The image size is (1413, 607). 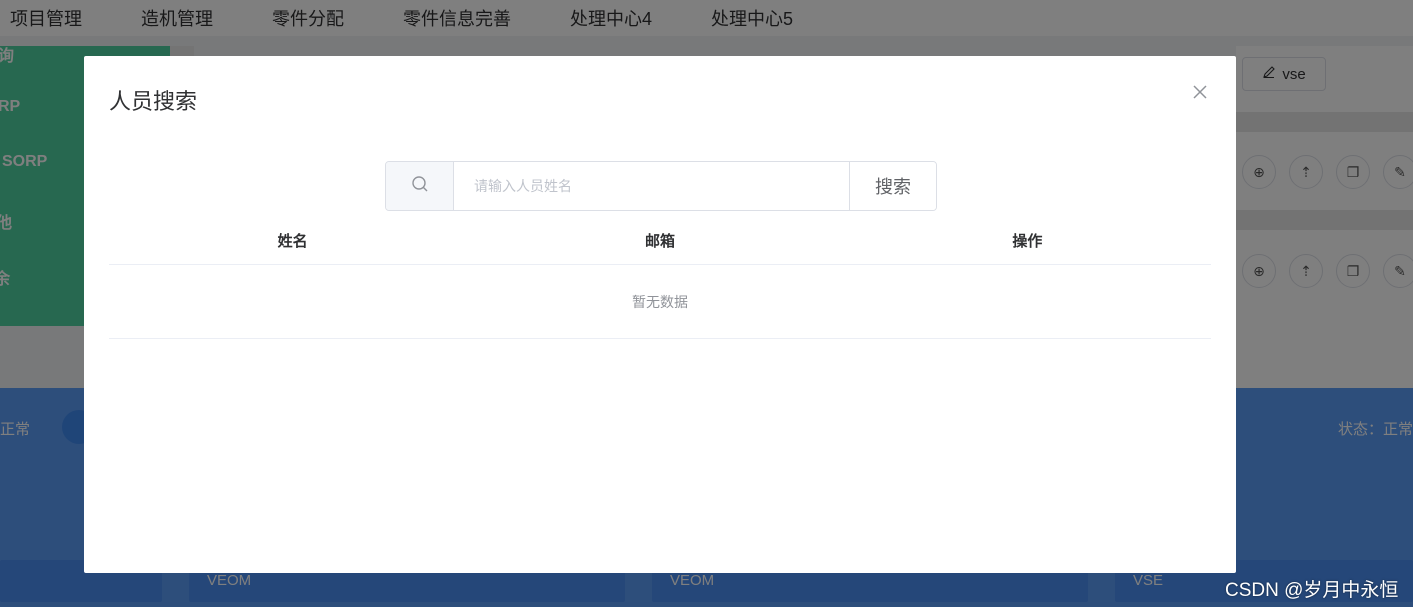 What do you see at coordinates (660, 302) in the screenshot?
I see `empty-state: 暂无数据` at bounding box center [660, 302].